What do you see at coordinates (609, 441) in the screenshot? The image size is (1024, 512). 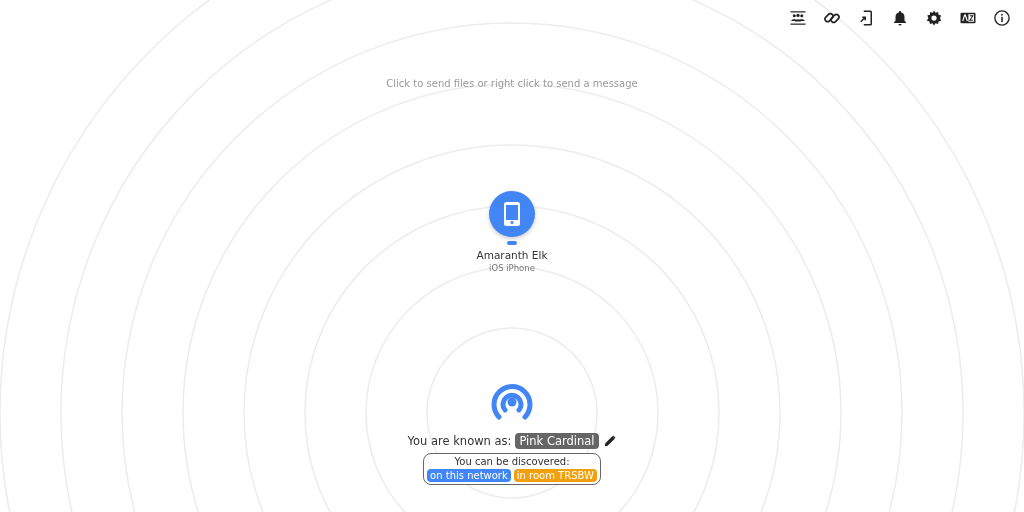 I see `pencil-icon` at bounding box center [609, 441].